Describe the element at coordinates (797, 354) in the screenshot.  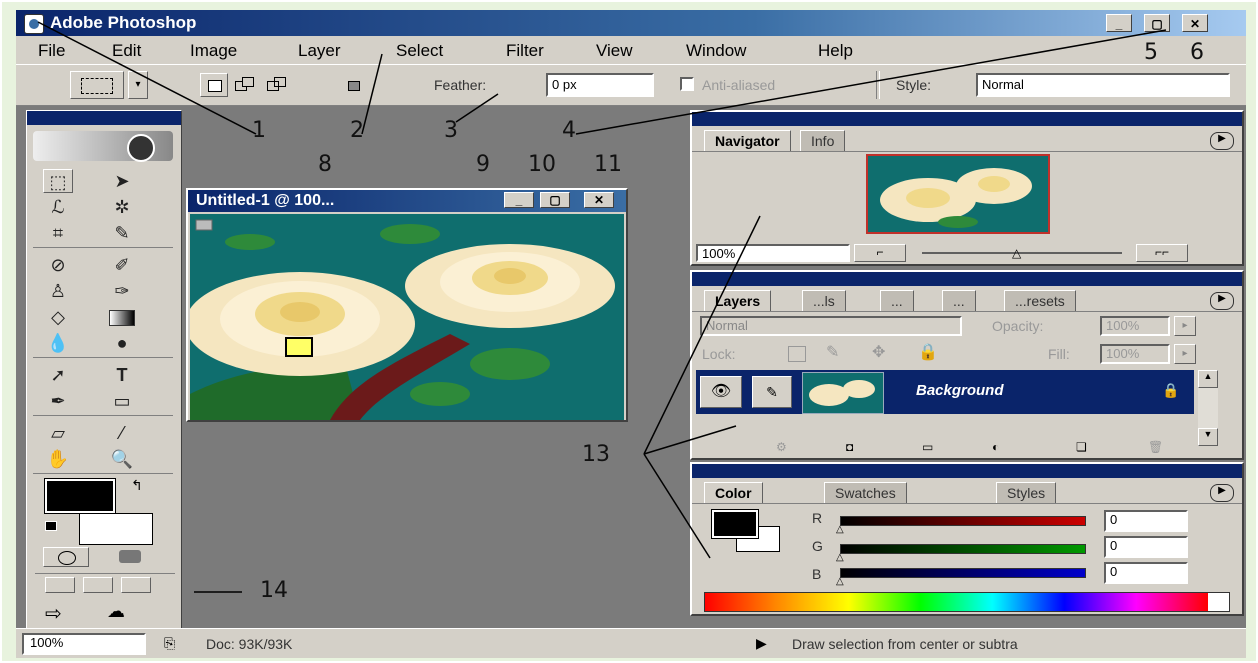
I see `lock-transparency-icon` at that location.